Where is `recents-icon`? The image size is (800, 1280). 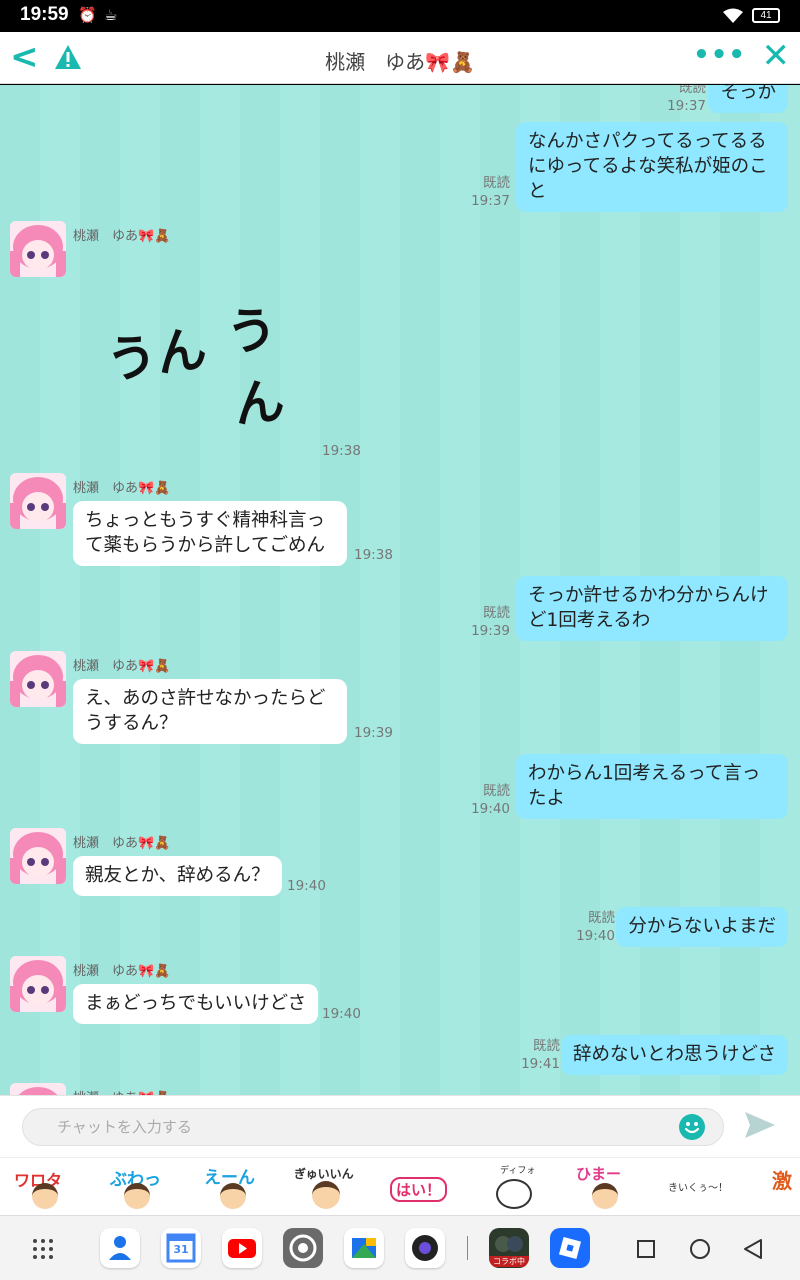 recents-icon is located at coordinates (646, 1249).